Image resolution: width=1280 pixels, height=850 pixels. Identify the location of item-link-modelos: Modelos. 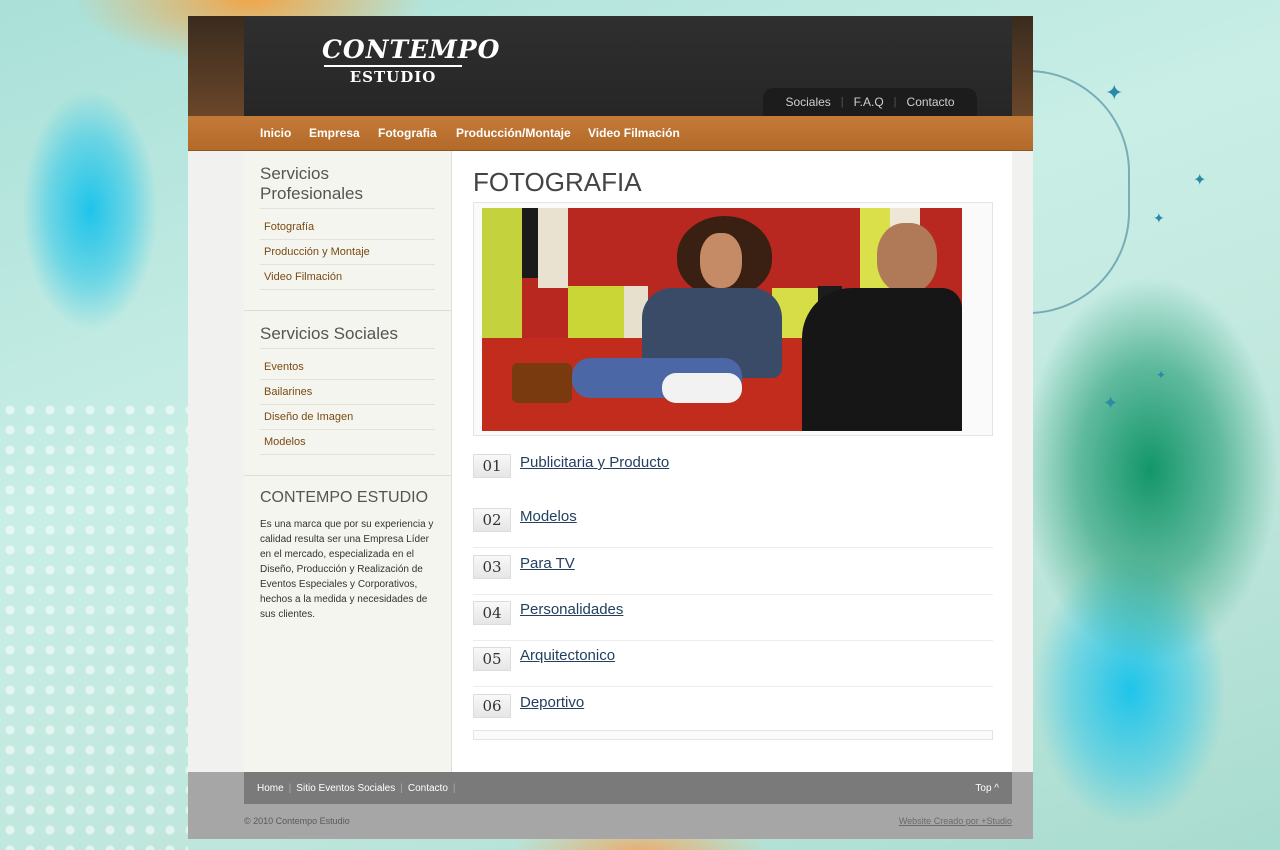
(548, 516).